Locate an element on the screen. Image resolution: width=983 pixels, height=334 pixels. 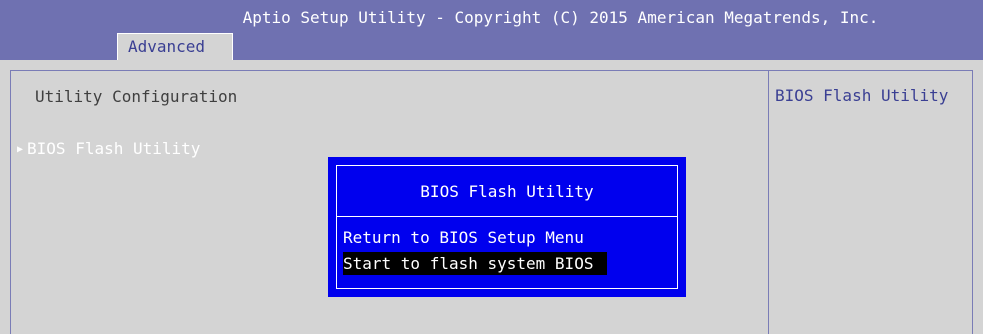
tab-advanced: Advanced is located at coordinates (175, 46).